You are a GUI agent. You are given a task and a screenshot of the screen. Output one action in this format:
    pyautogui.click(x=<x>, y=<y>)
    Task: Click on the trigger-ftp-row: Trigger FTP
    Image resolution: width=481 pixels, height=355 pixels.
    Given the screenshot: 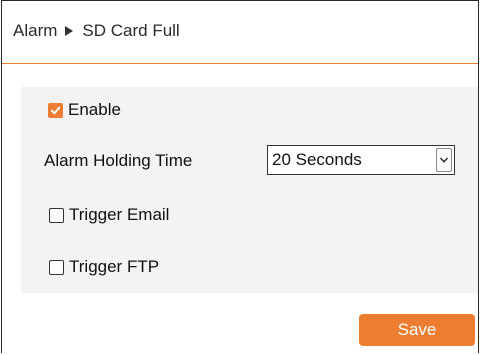 What is the action you would take?
    pyautogui.click(x=104, y=267)
    